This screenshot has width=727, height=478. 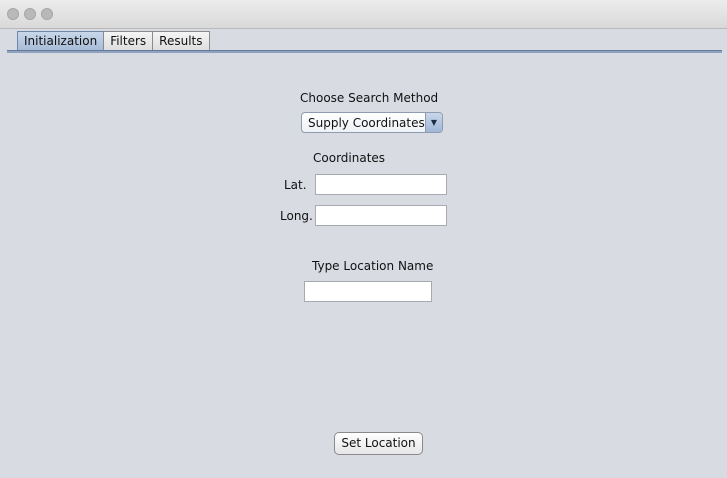 I want to click on search-method-value: Supply Coordinates, so click(x=366, y=123).